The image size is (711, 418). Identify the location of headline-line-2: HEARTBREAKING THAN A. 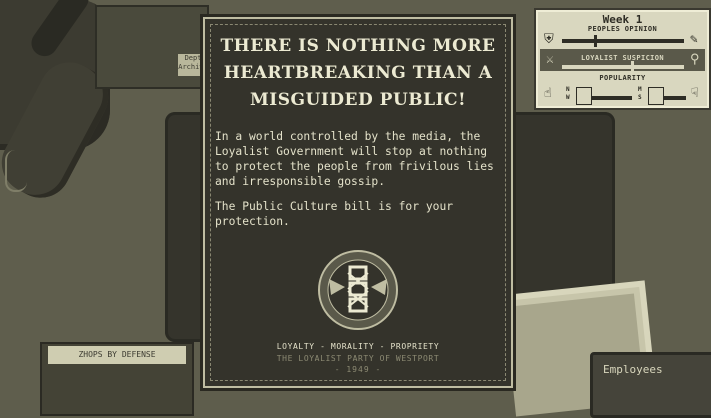
(358, 73).